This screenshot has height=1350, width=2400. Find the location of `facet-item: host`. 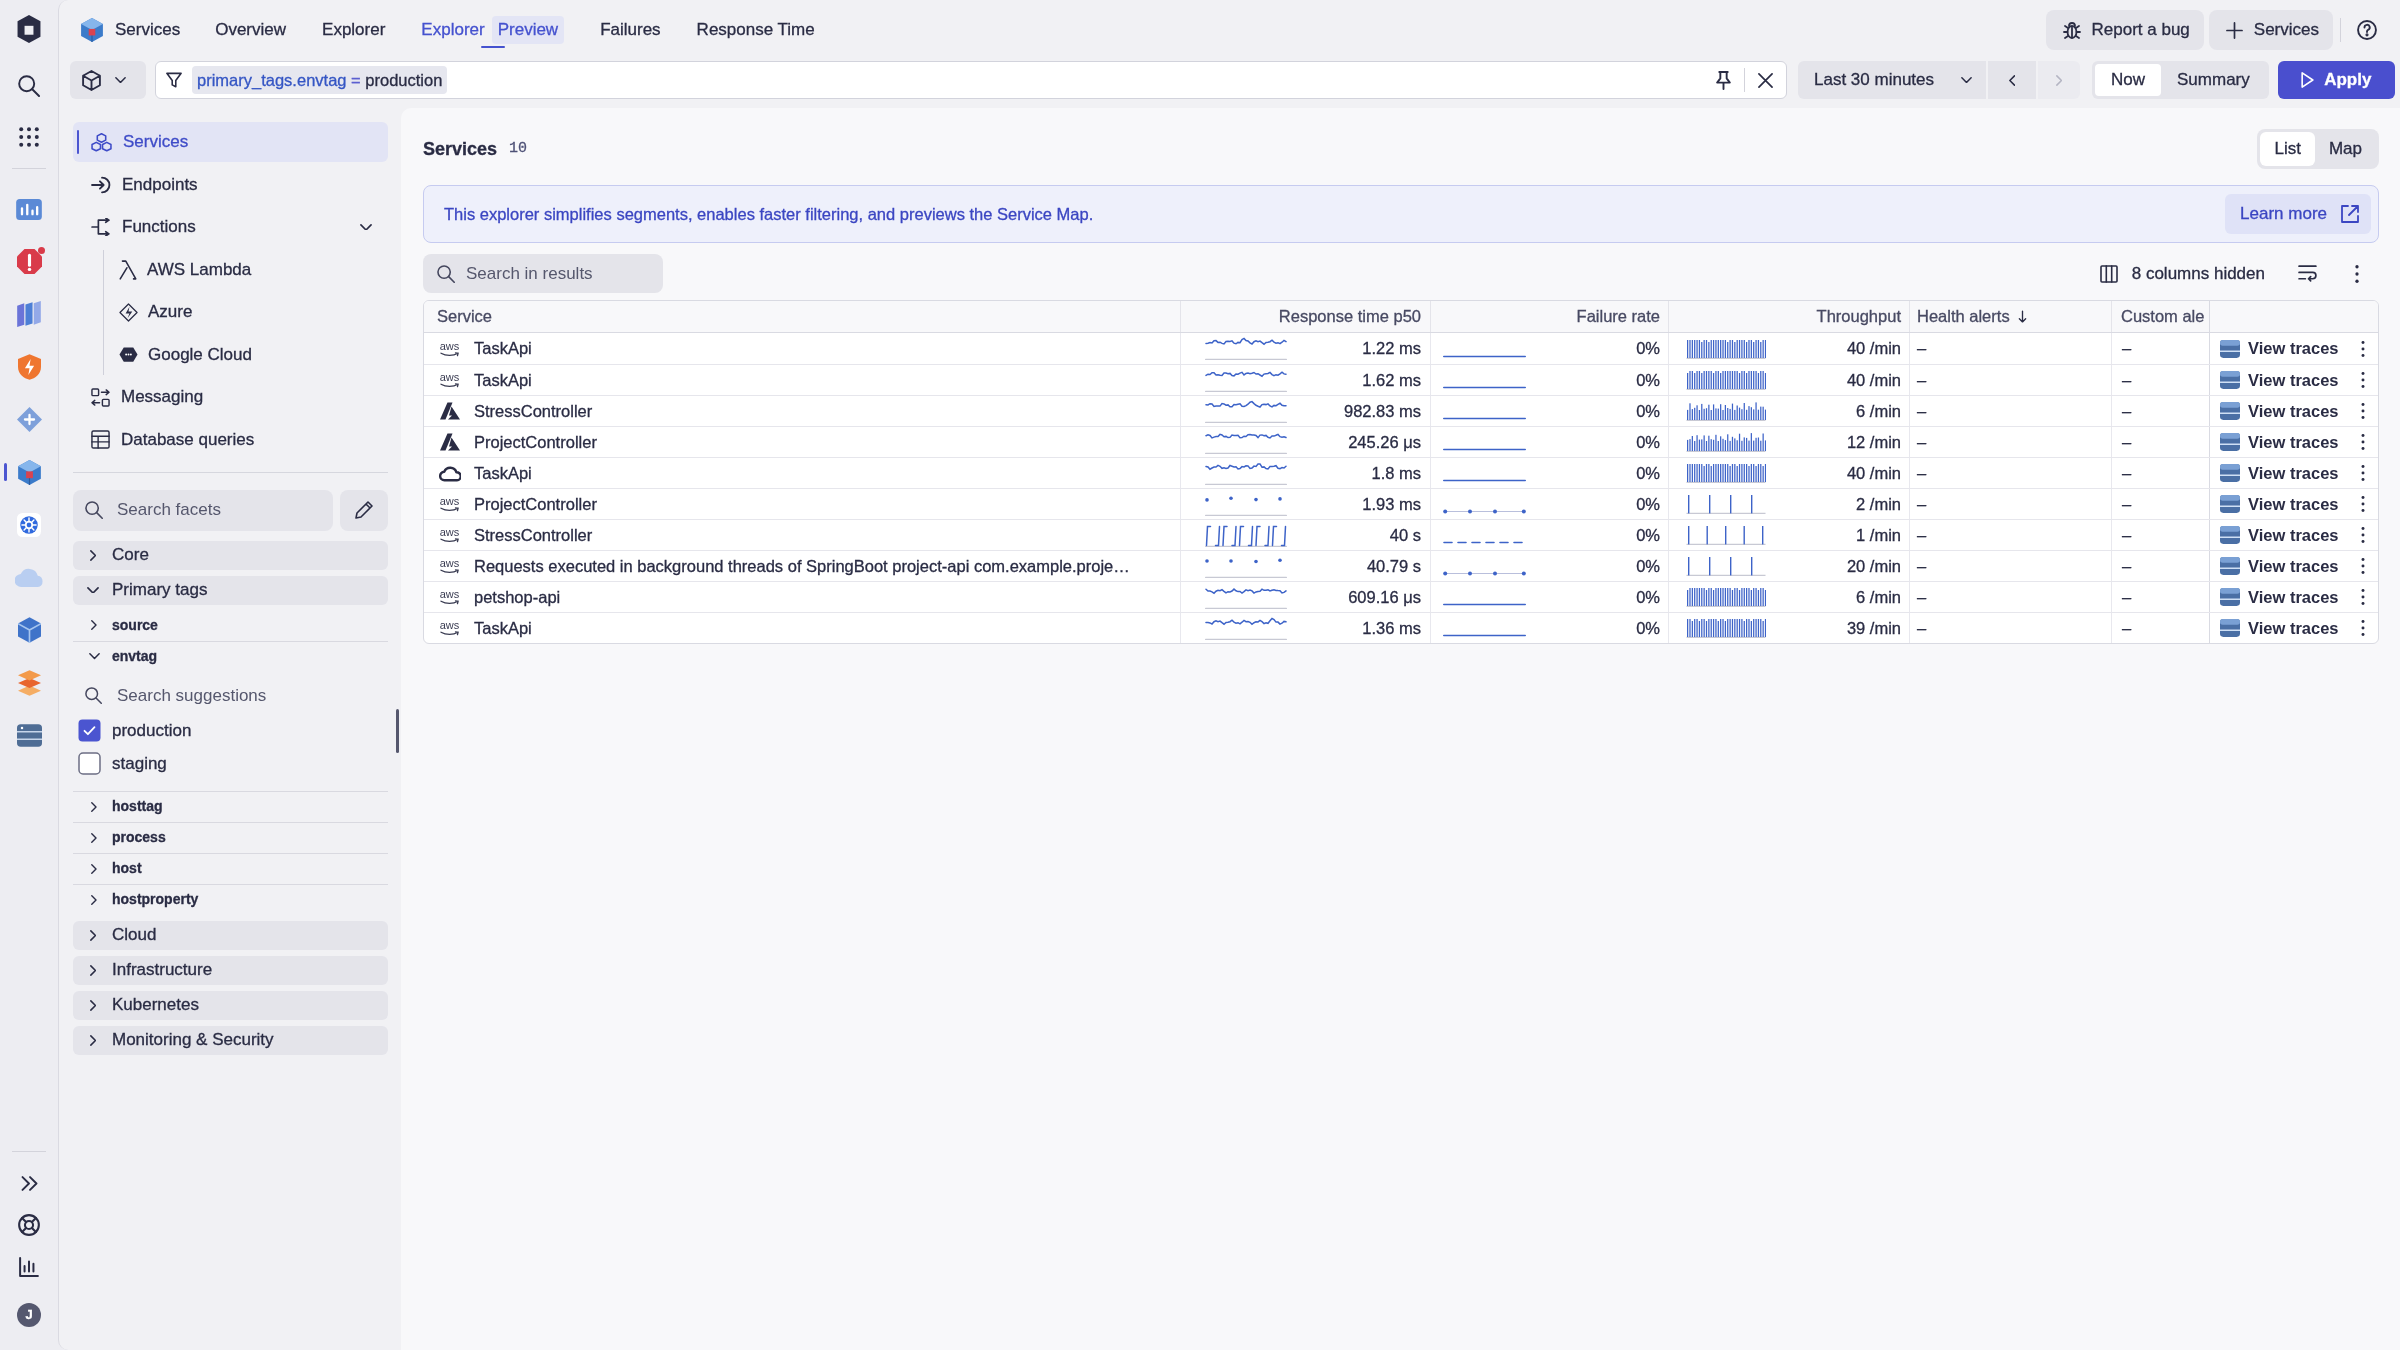

facet-item: host is located at coordinates (230, 868).